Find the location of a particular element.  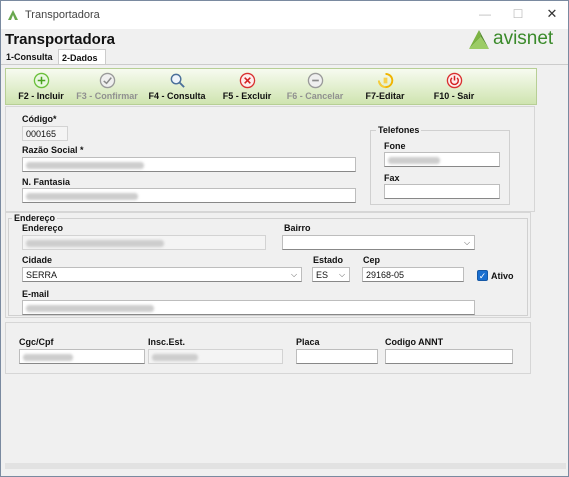

fantasia-field is located at coordinates (189, 195).